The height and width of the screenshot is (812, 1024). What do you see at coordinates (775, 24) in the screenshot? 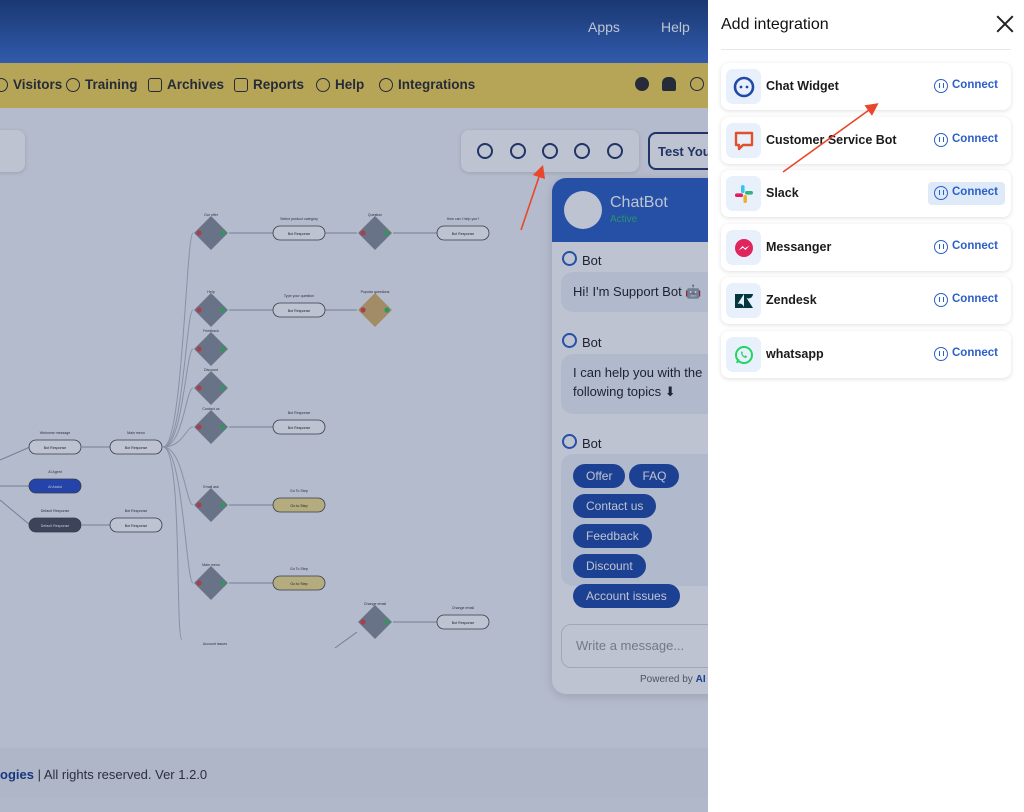
I see `panel-title: Add integration` at bounding box center [775, 24].